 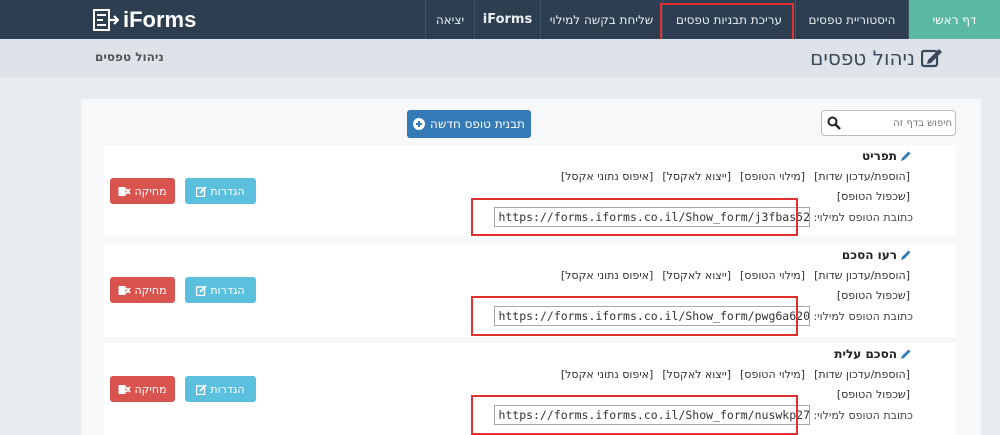 What do you see at coordinates (862, 58) in the screenshot?
I see `page-title-text: ניהול טפסים` at bounding box center [862, 58].